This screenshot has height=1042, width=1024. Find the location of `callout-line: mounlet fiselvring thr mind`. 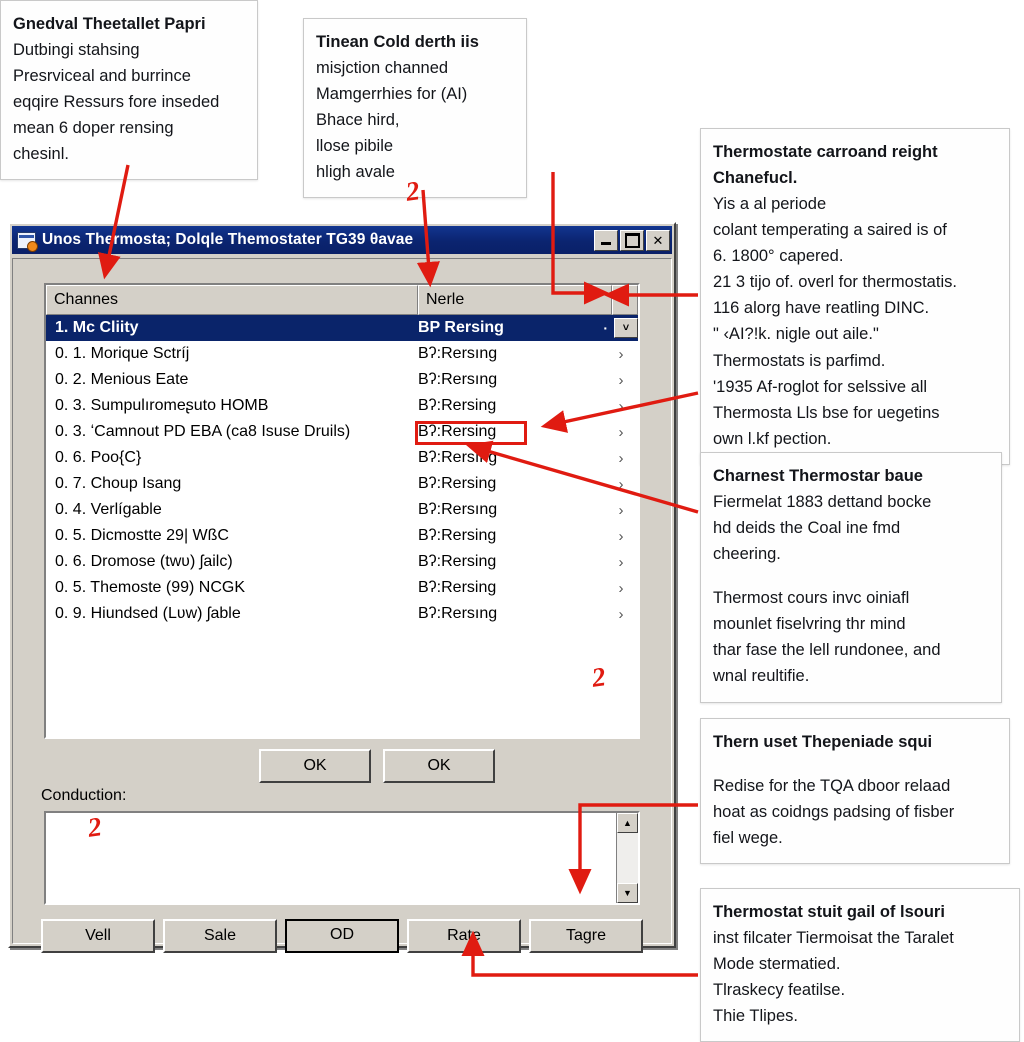

callout-line: mounlet fiselvring thr mind is located at coordinates (809, 624).